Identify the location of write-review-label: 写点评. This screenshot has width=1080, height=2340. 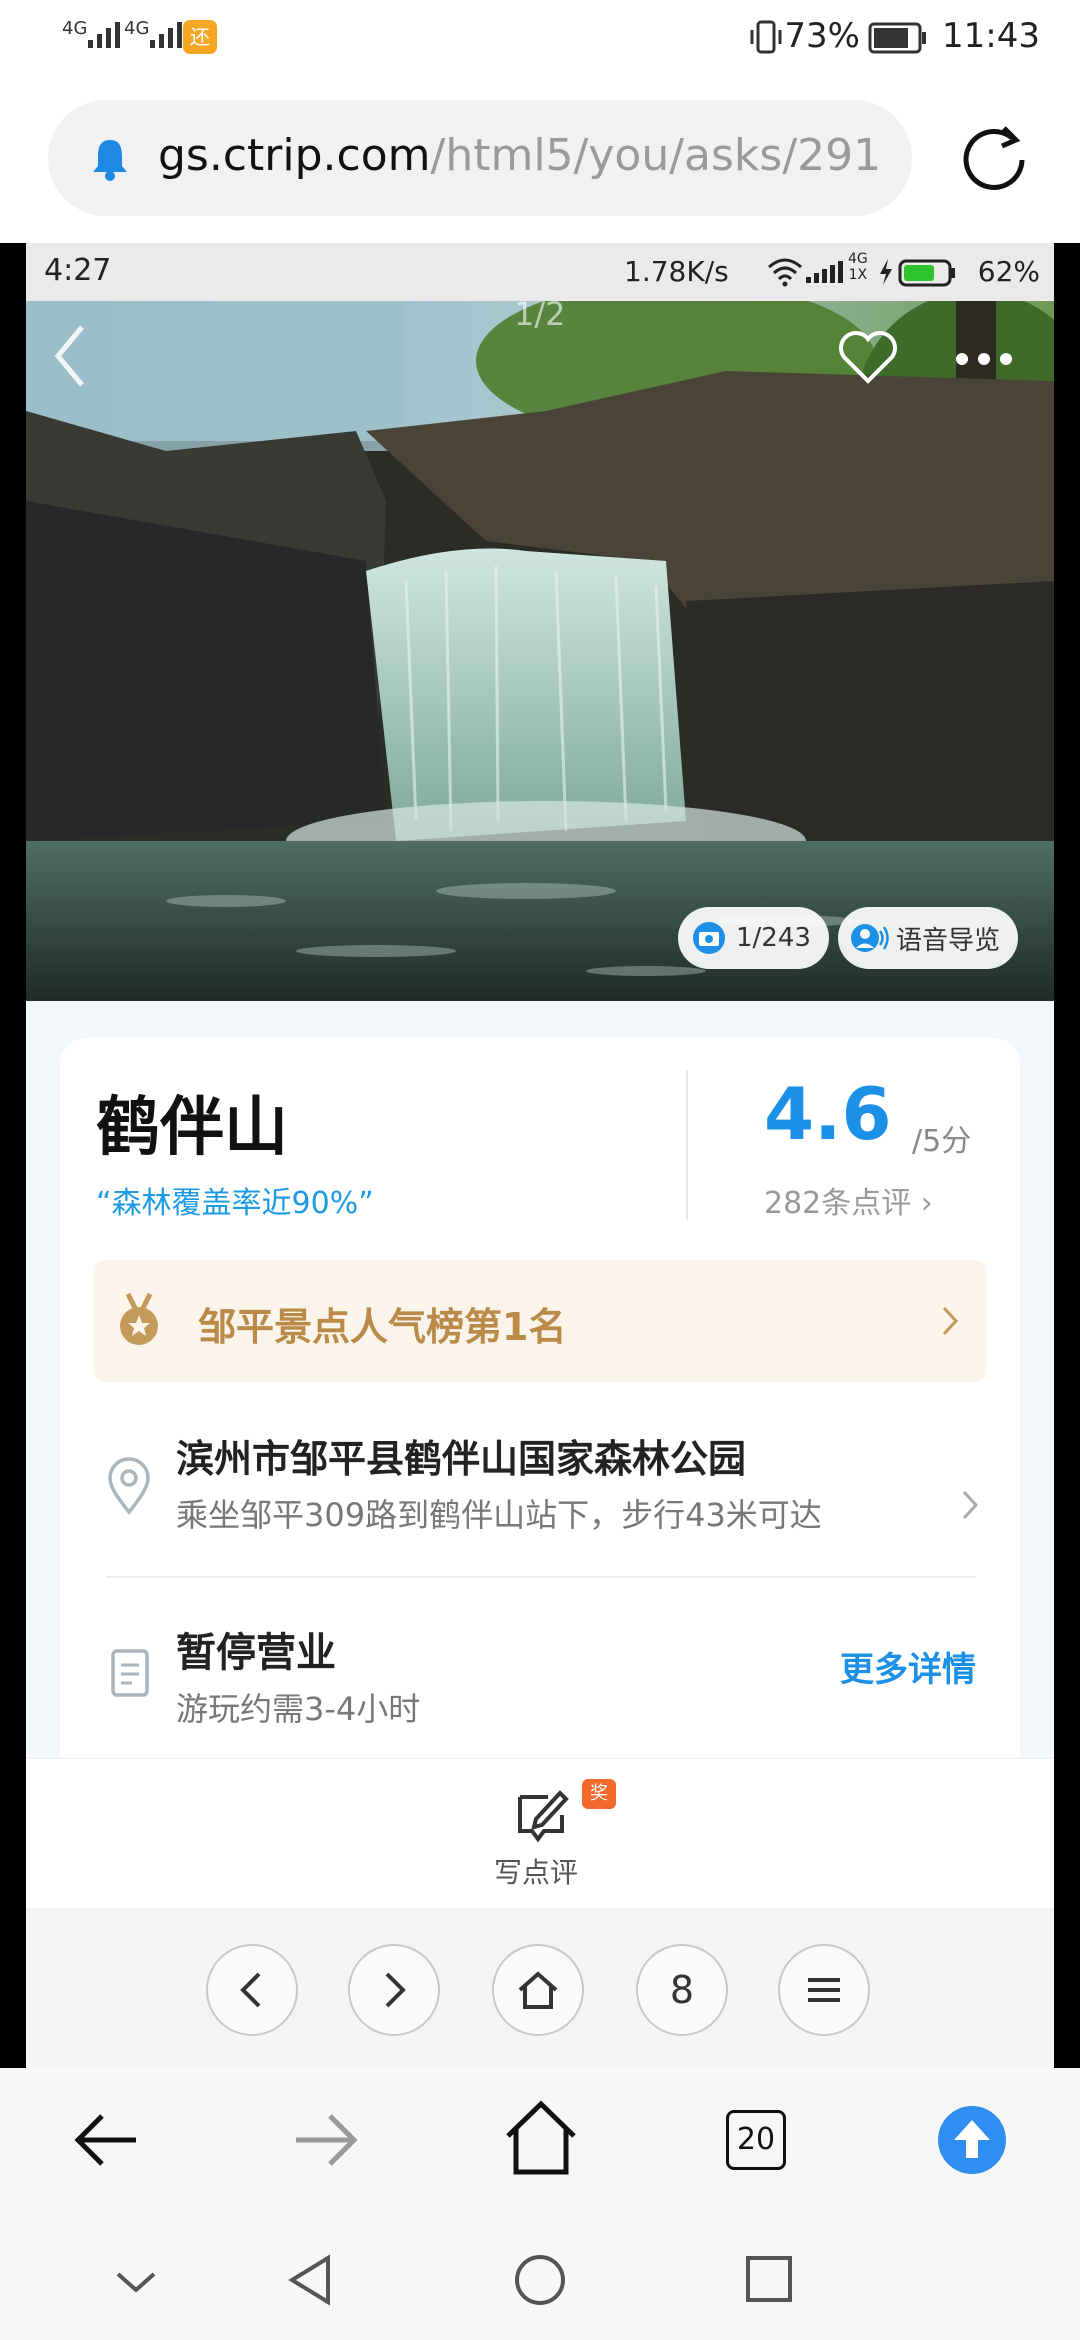
(536, 1872).